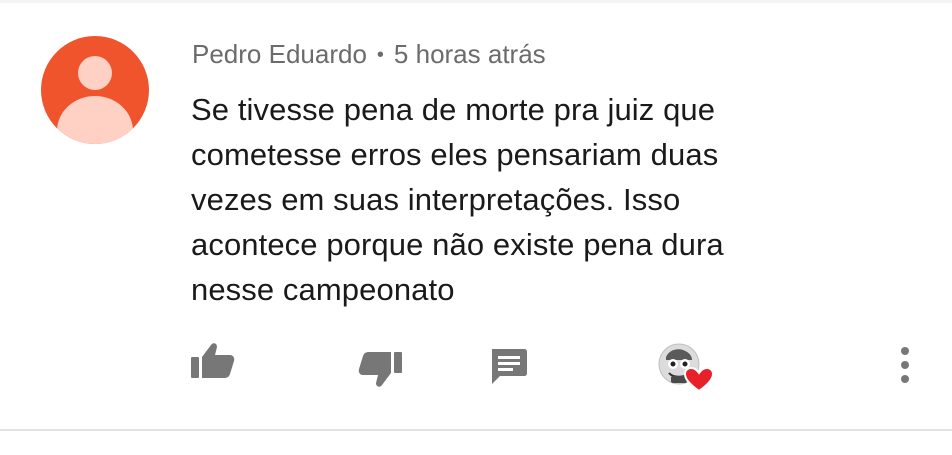 Image resolution: width=952 pixels, height=455 pixels. Describe the element at coordinates (369, 55) in the screenshot. I see `comment-header: Pedro Eduardo • 5 horas atrás` at that location.